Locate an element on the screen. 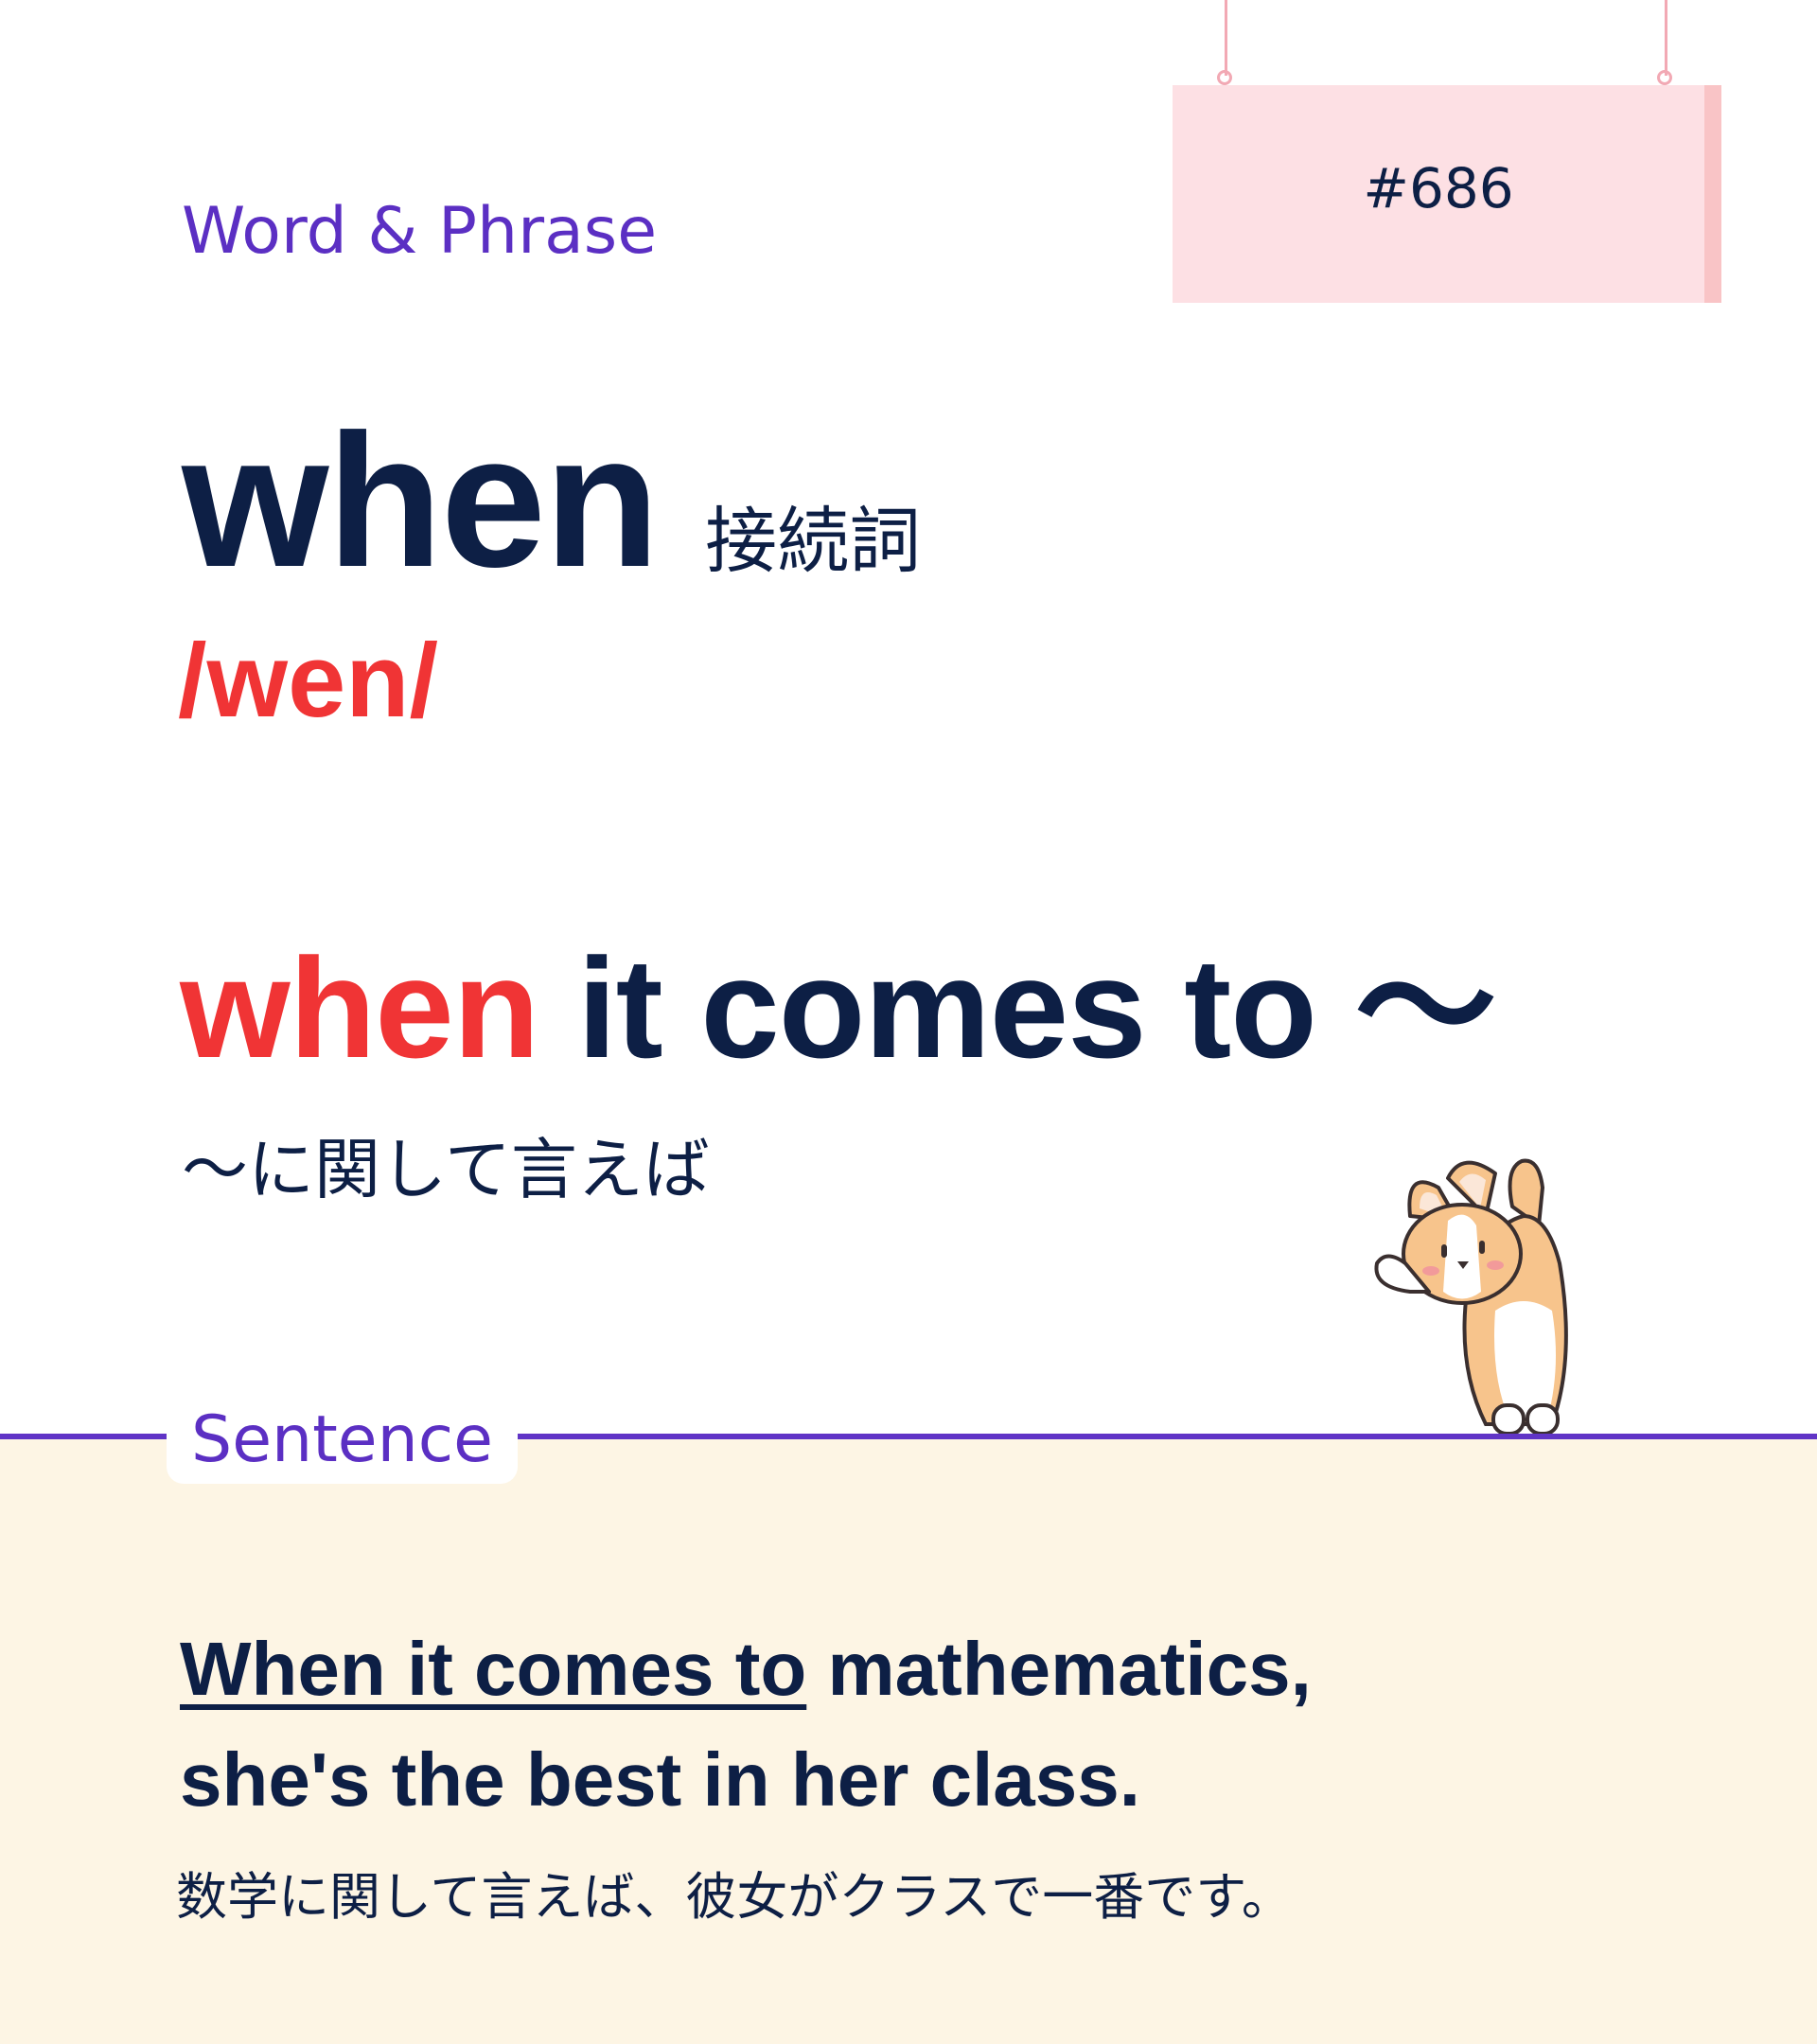 Image resolution: width=1817 pixels, height=2044 pixels. phrase-rest: it comes to ～ is located at coordinates (1018, 1007).